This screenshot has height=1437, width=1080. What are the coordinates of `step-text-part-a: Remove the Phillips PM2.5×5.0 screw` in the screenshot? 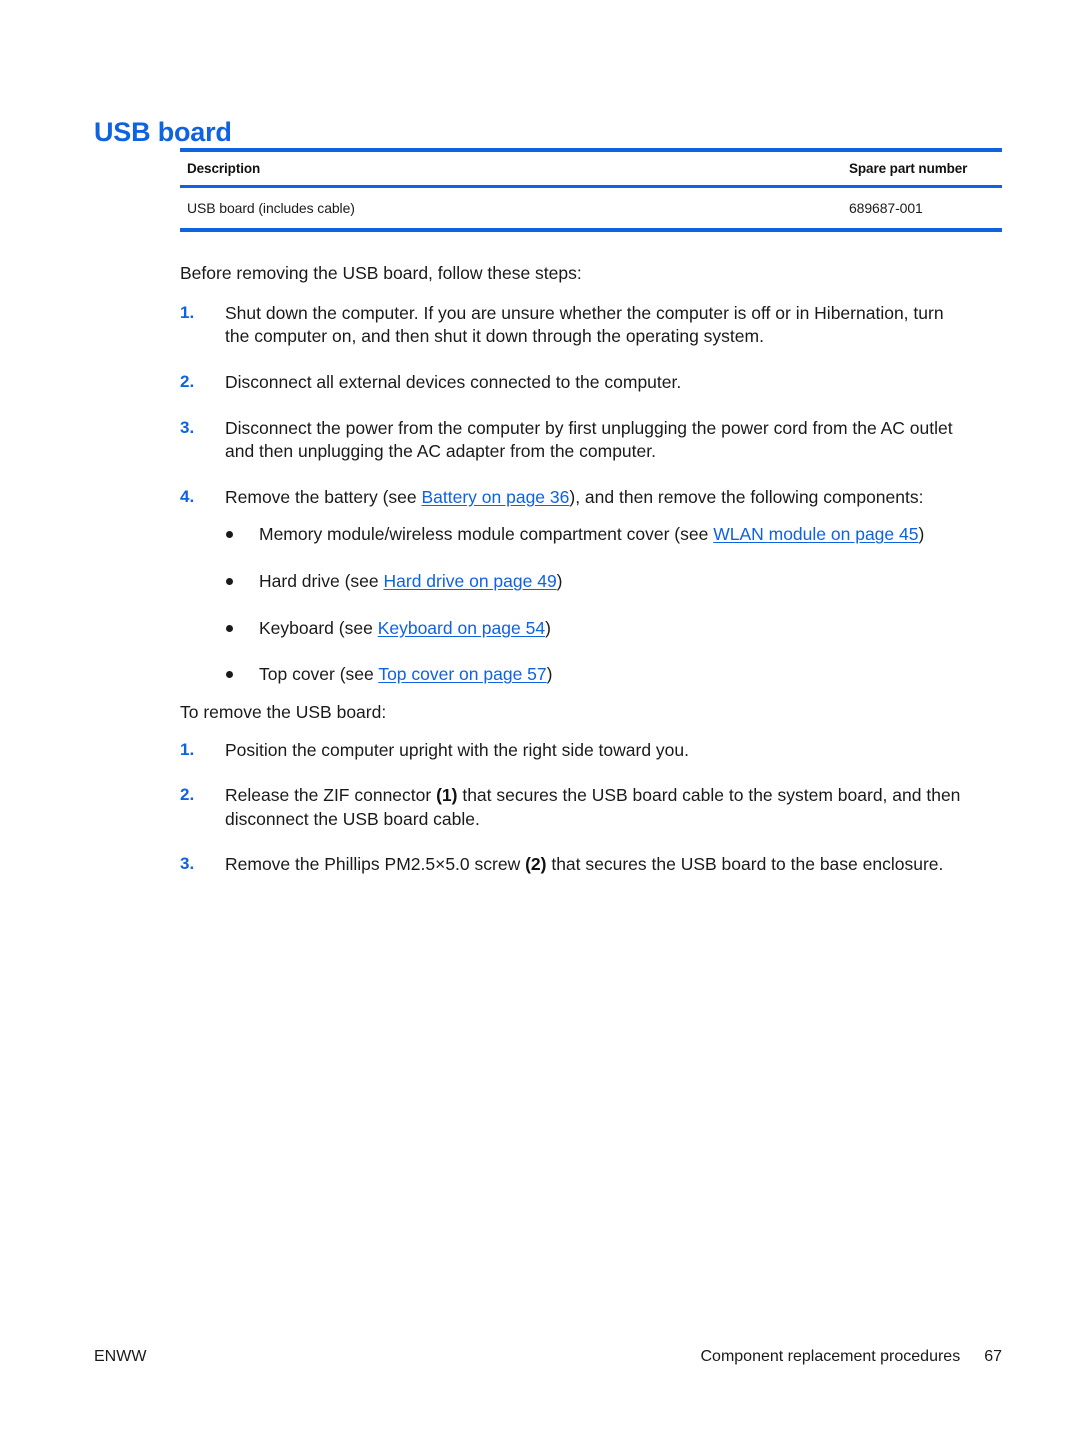 It's located at (375, 864).